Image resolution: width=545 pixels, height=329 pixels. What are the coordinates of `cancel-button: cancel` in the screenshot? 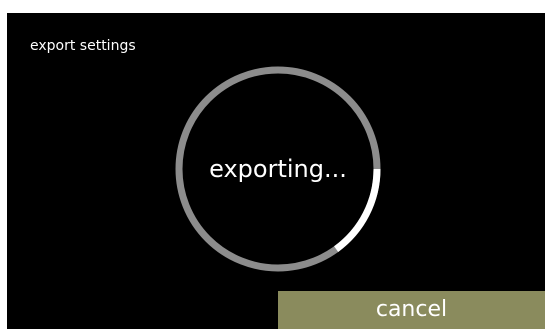 It's located at (411, 310).